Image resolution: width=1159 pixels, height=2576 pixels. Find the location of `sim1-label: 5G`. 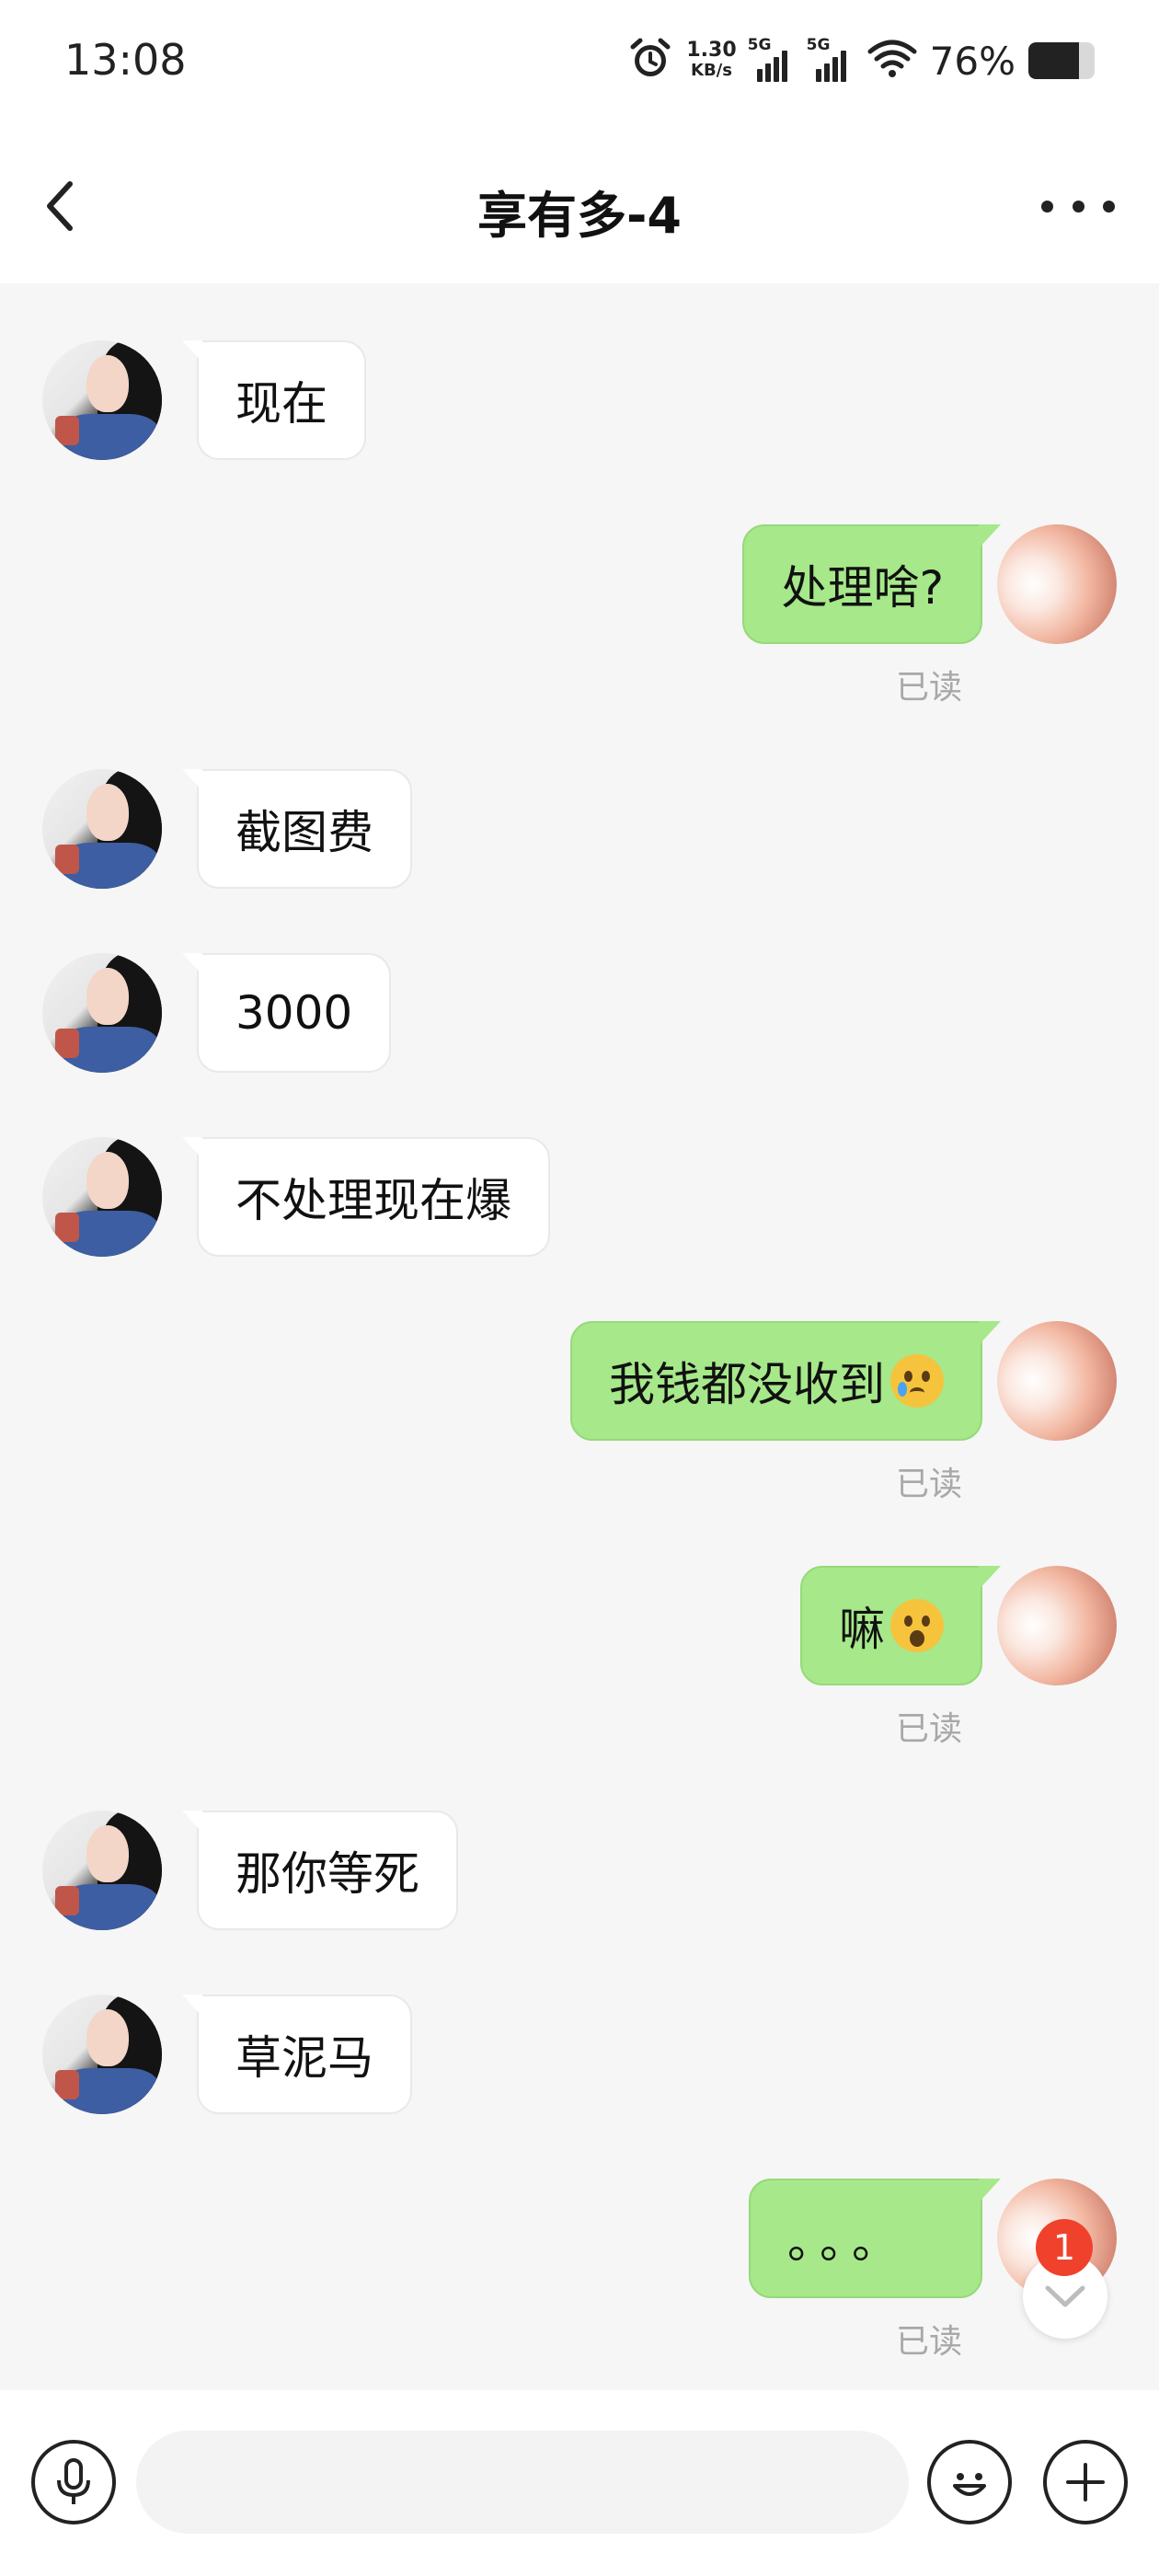

sim1-label: 5G is located at coordinates (759, 45).